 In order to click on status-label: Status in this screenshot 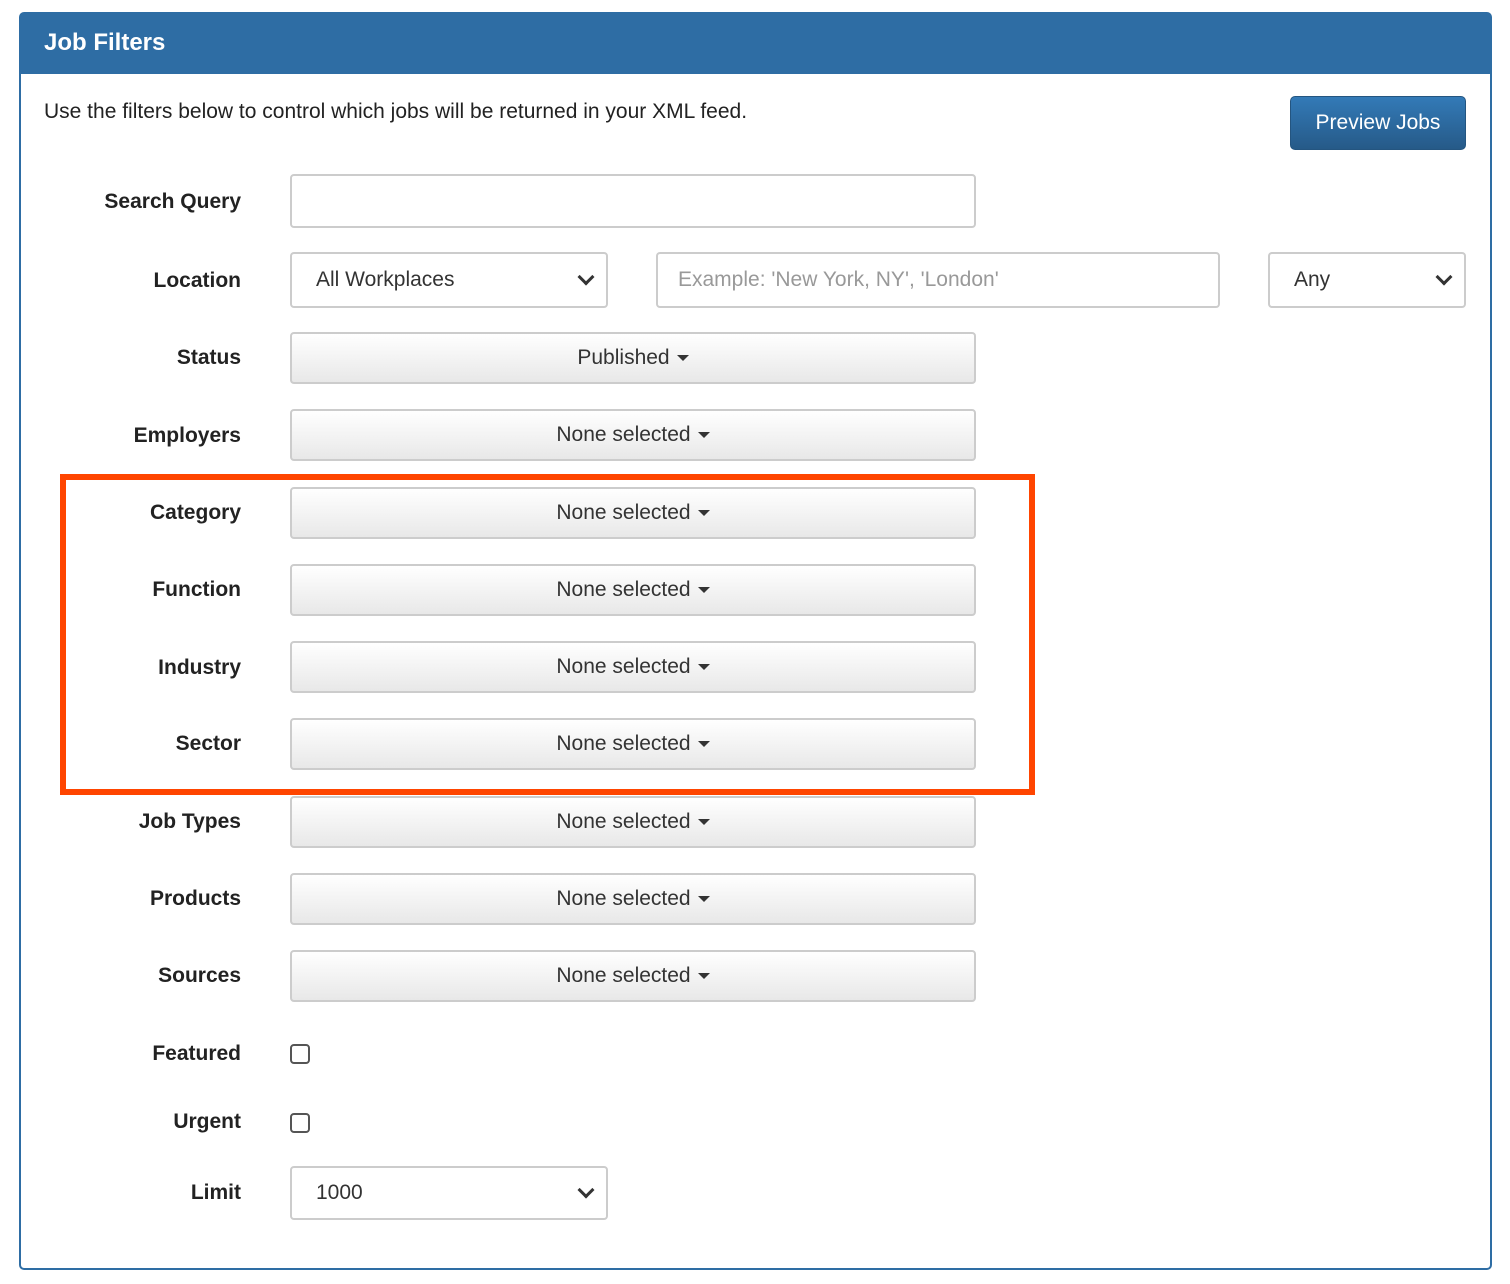, I will do `click(208, 357)`.